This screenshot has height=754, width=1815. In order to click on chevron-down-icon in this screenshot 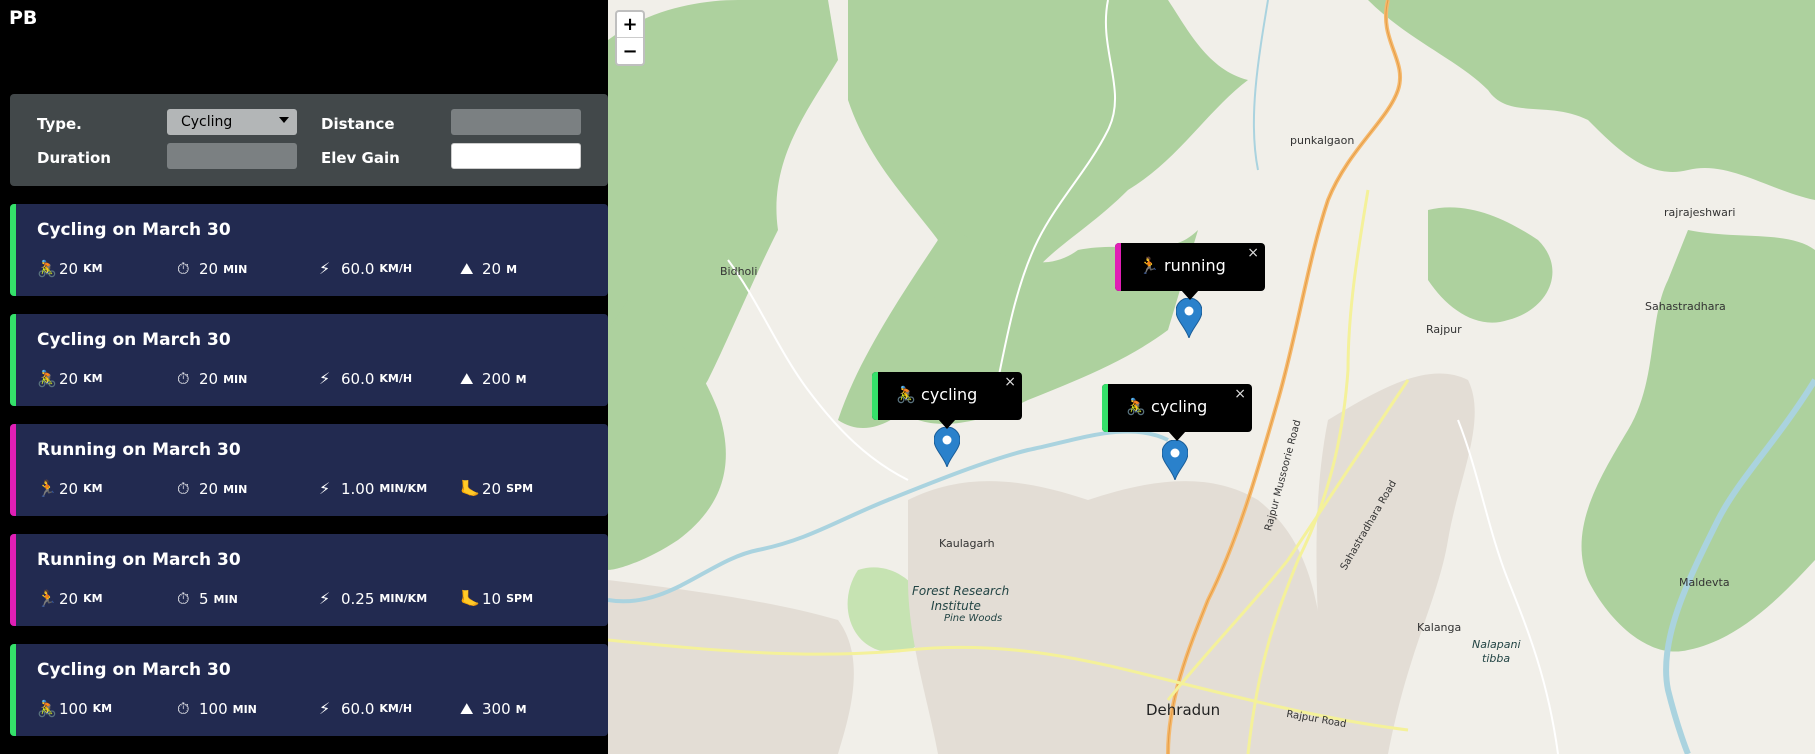, I will do `click(284, 120)`.